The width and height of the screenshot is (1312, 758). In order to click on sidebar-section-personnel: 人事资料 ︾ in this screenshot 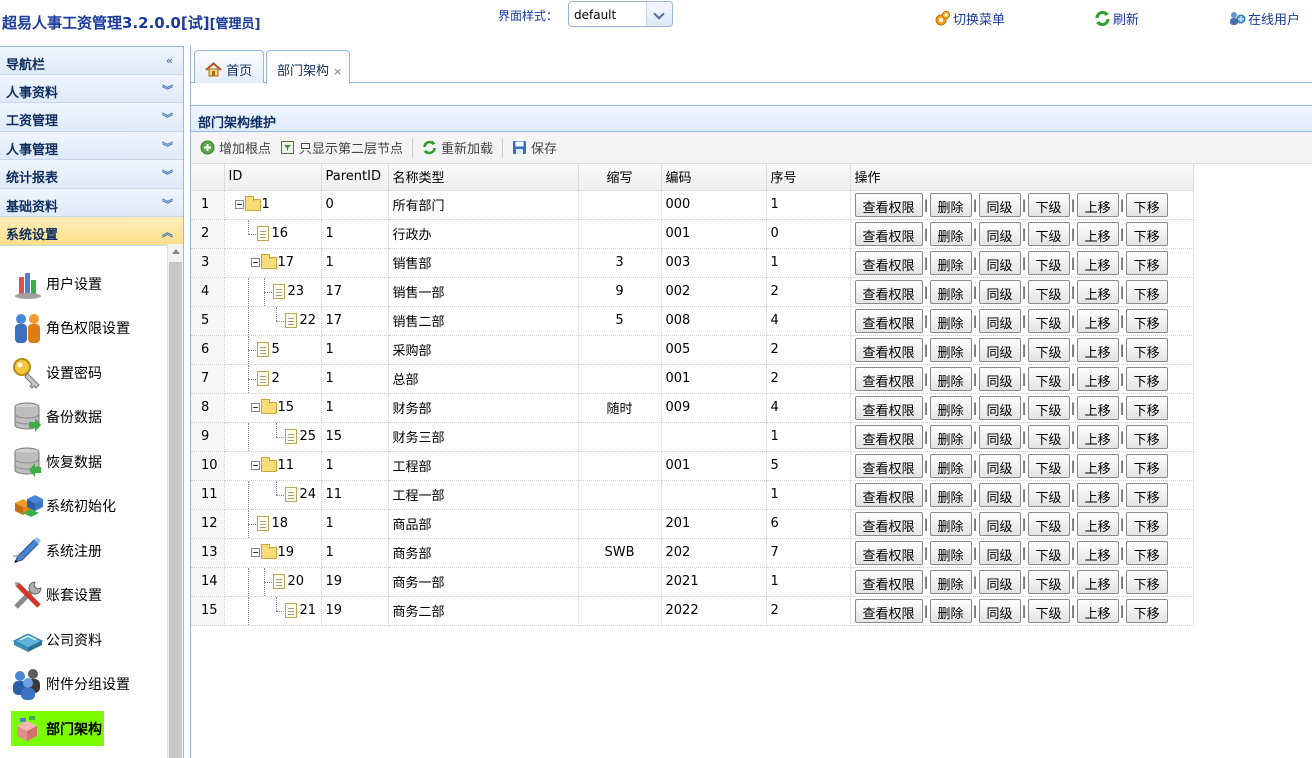, I will do `click(91, 88)`.